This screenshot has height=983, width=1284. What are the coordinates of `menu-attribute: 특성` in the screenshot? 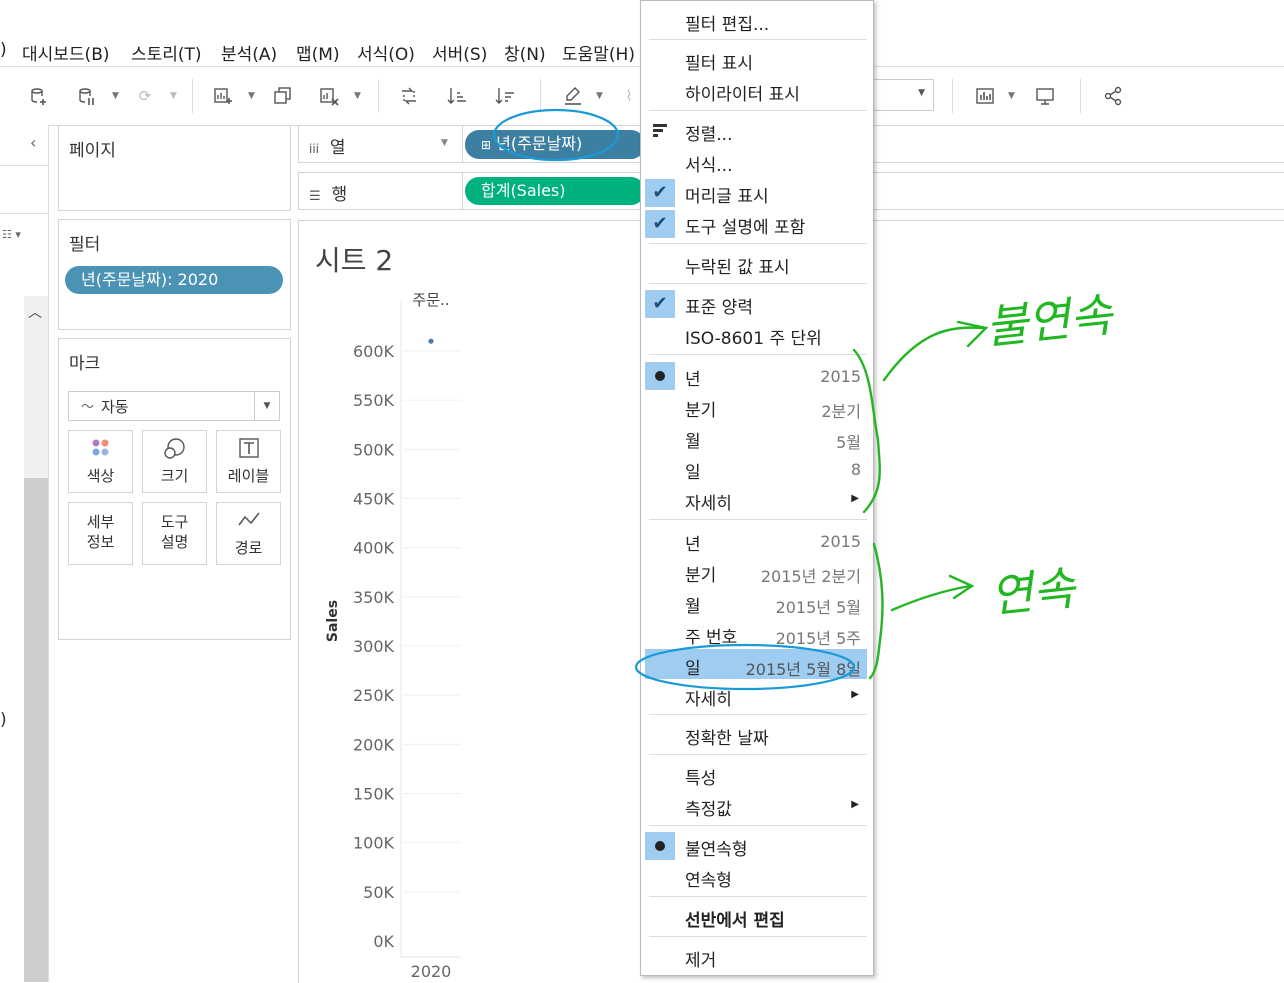 It's located at (700, 776).